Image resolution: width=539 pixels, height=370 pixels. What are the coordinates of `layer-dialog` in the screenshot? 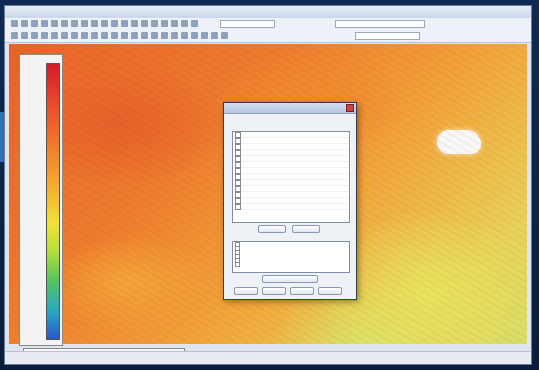 It's located at (290, 201).